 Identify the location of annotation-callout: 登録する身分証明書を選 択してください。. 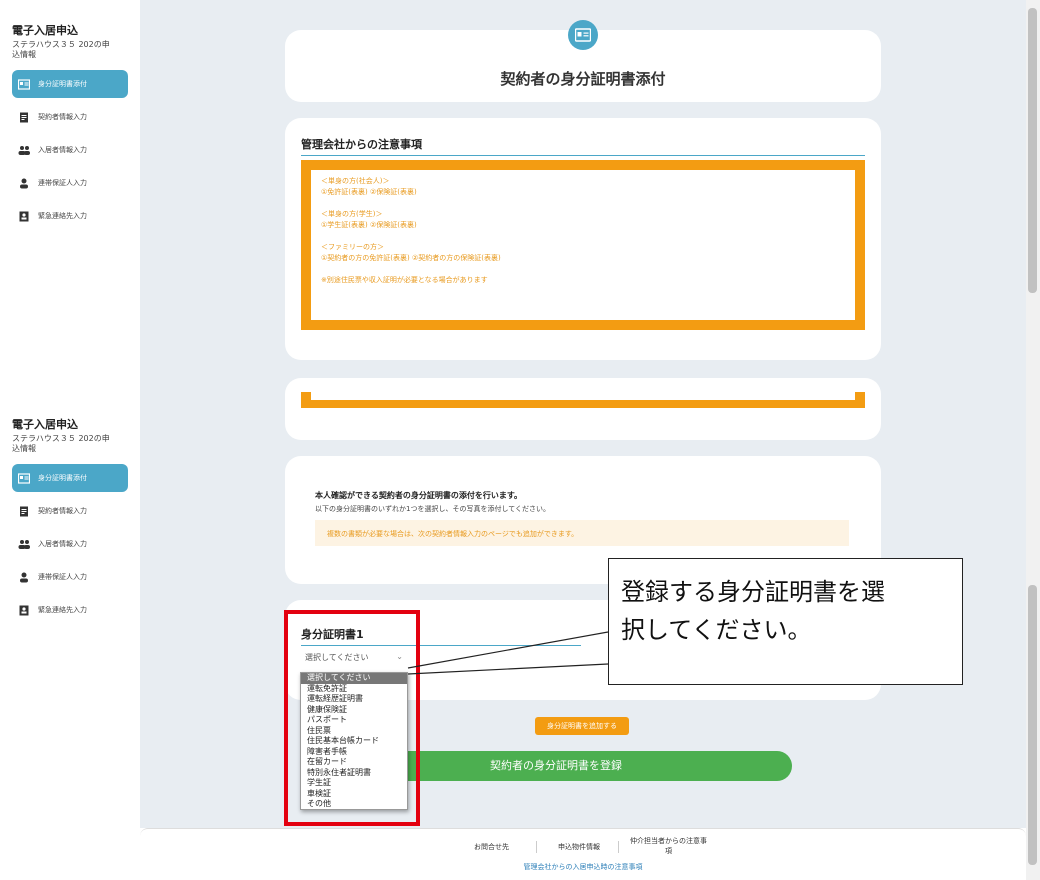
(785, 621).